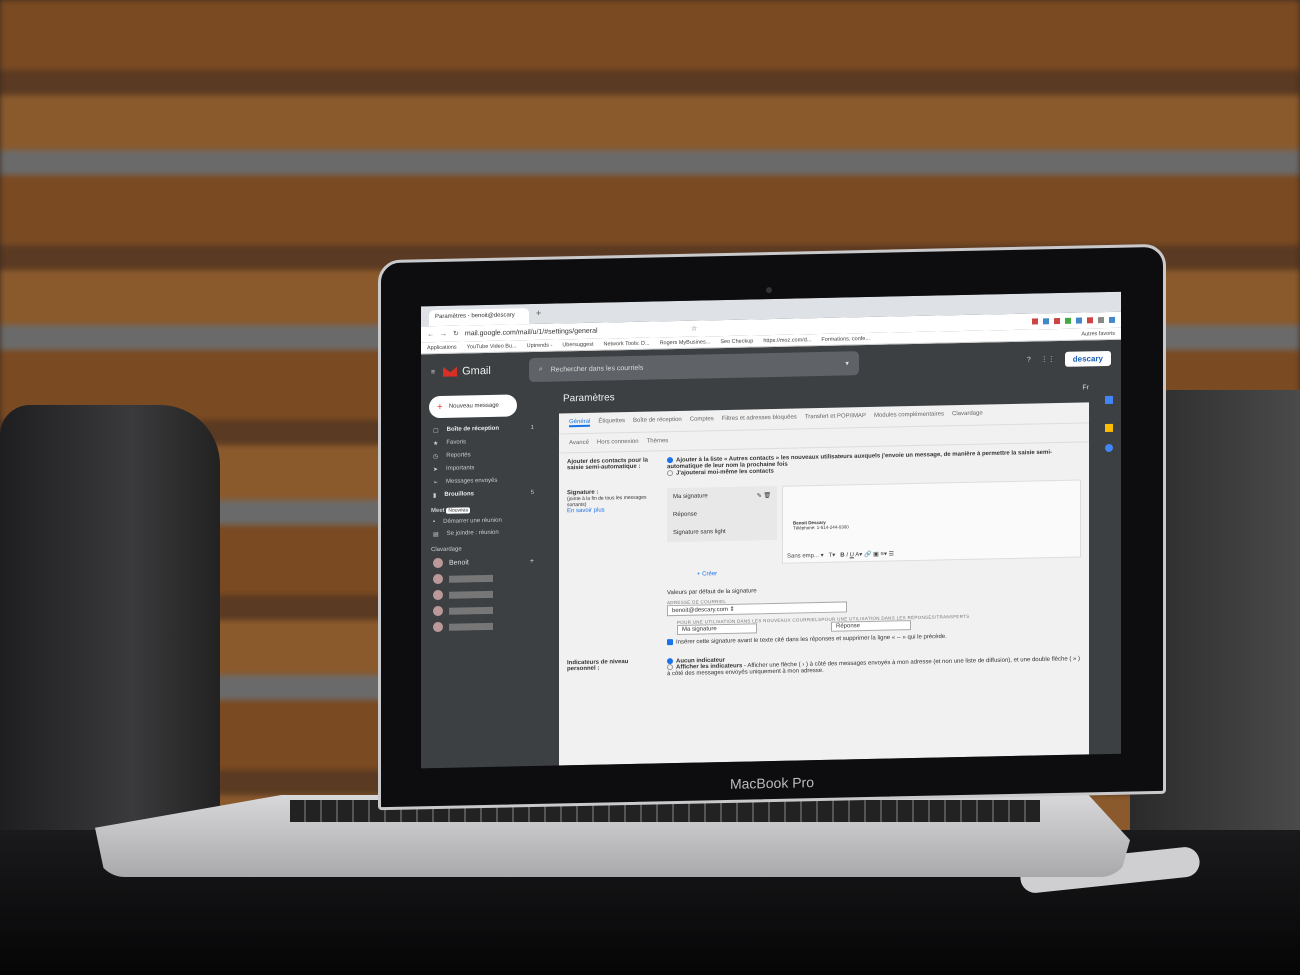  What do you see at coordinates (763, 496) in the screenshot?
I see `edit-delete-icons: ✎ 🗑` at bounding box center [763, 496].